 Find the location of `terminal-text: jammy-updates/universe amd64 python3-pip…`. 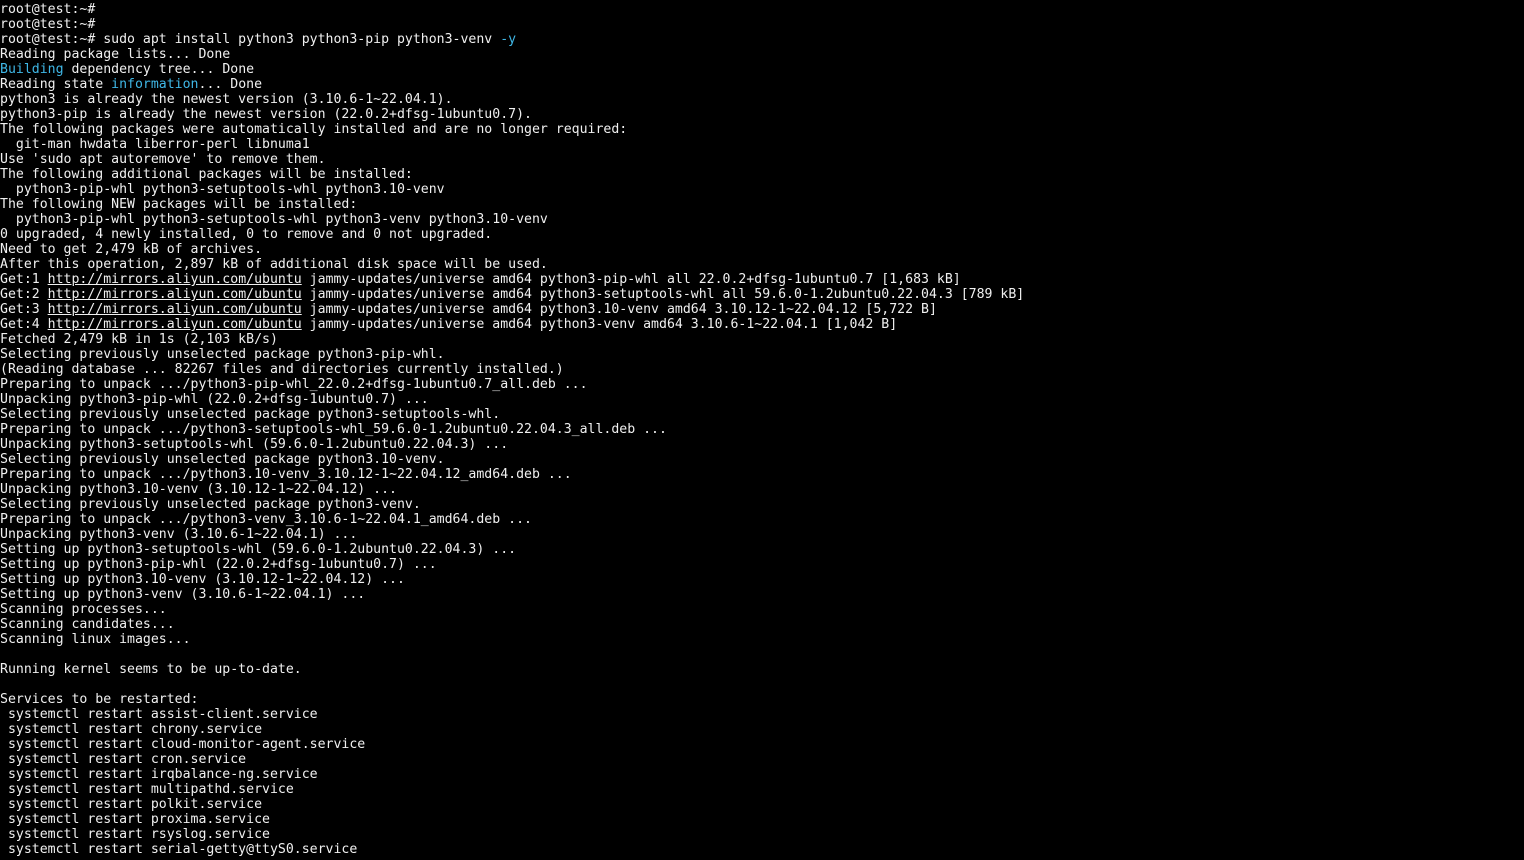

terminal-text: jammy-updates/universe amd64 python3-pip… is located at coordinates (631, 279).